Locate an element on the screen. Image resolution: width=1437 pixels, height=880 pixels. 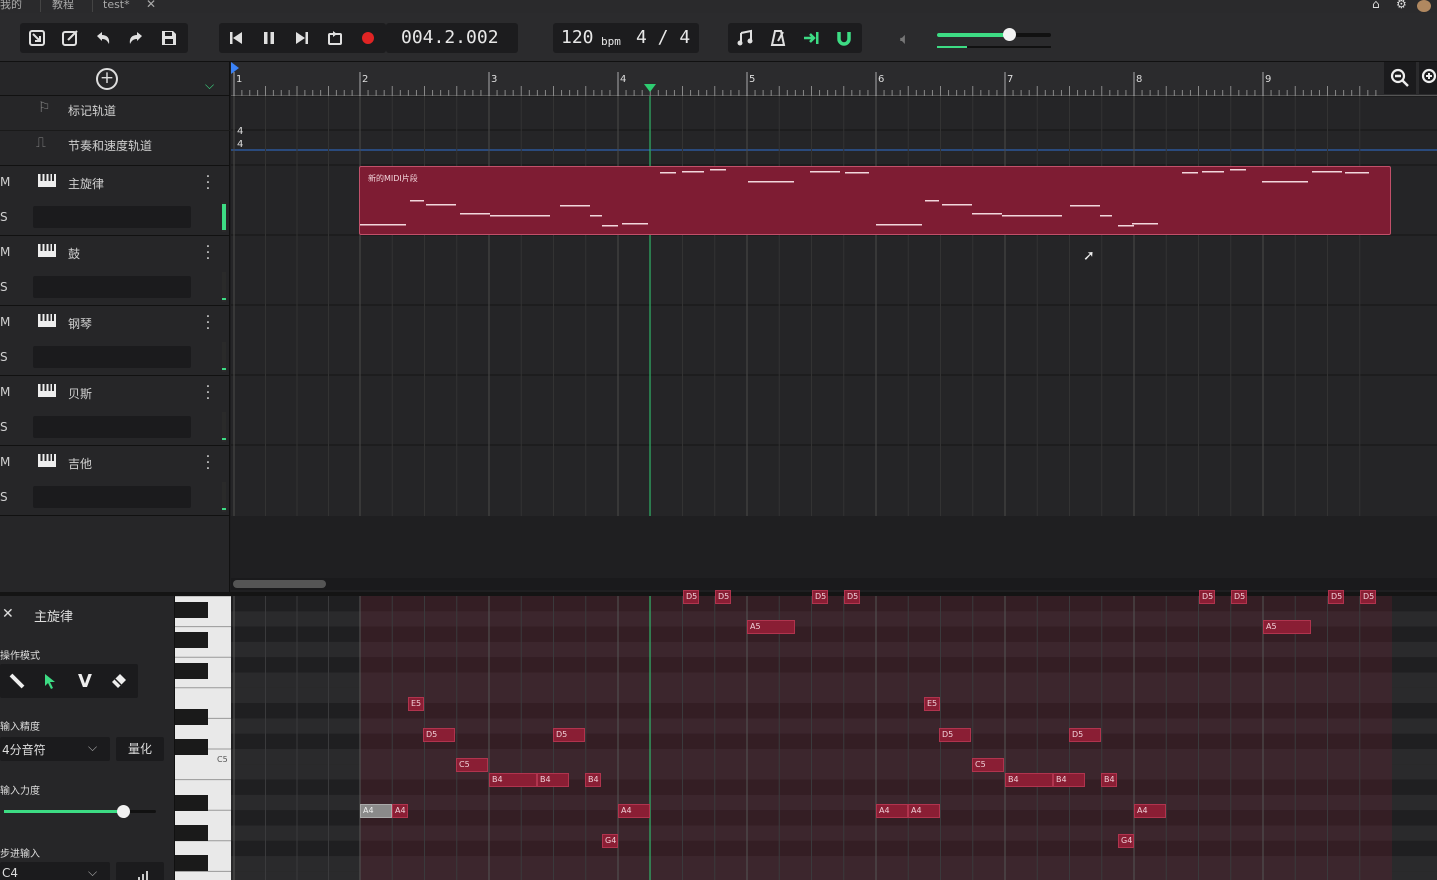
import-icon is located at coordinates (37, 38).